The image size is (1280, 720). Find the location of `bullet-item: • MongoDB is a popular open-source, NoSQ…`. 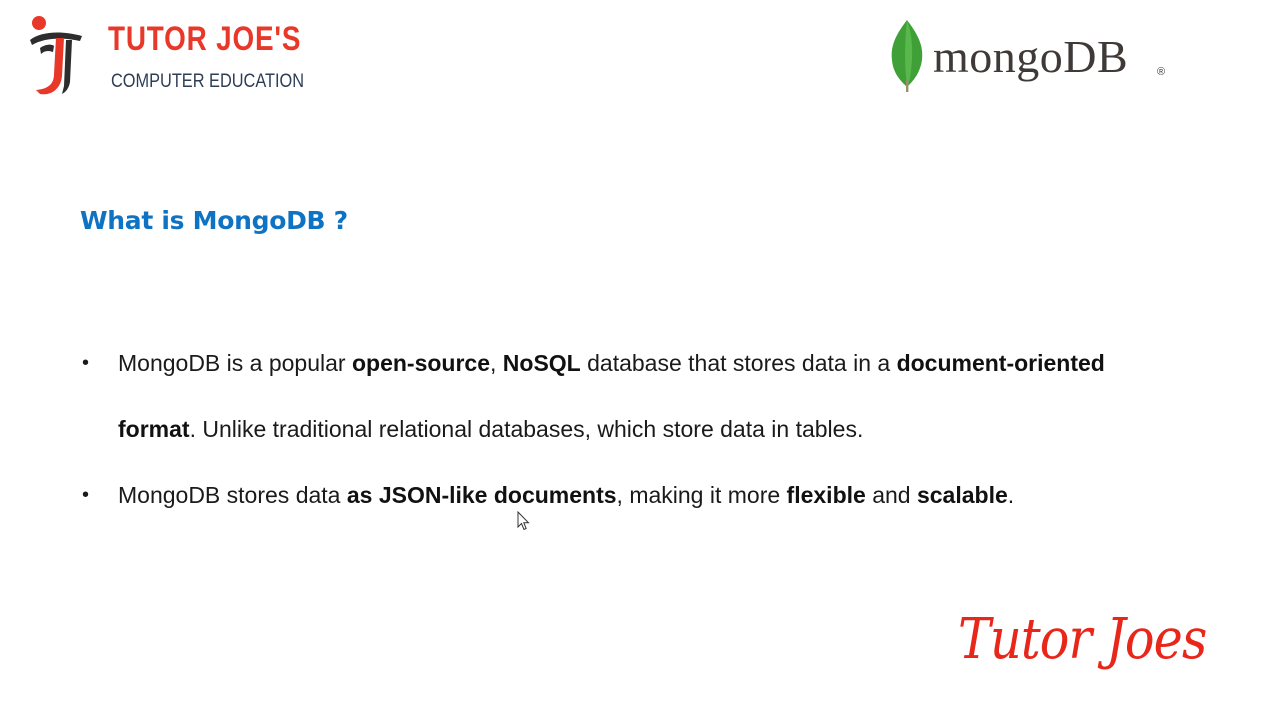

bullet-item: • MongoDB is a popular open-source, NoSQ… is located at coordinates (600, 396).